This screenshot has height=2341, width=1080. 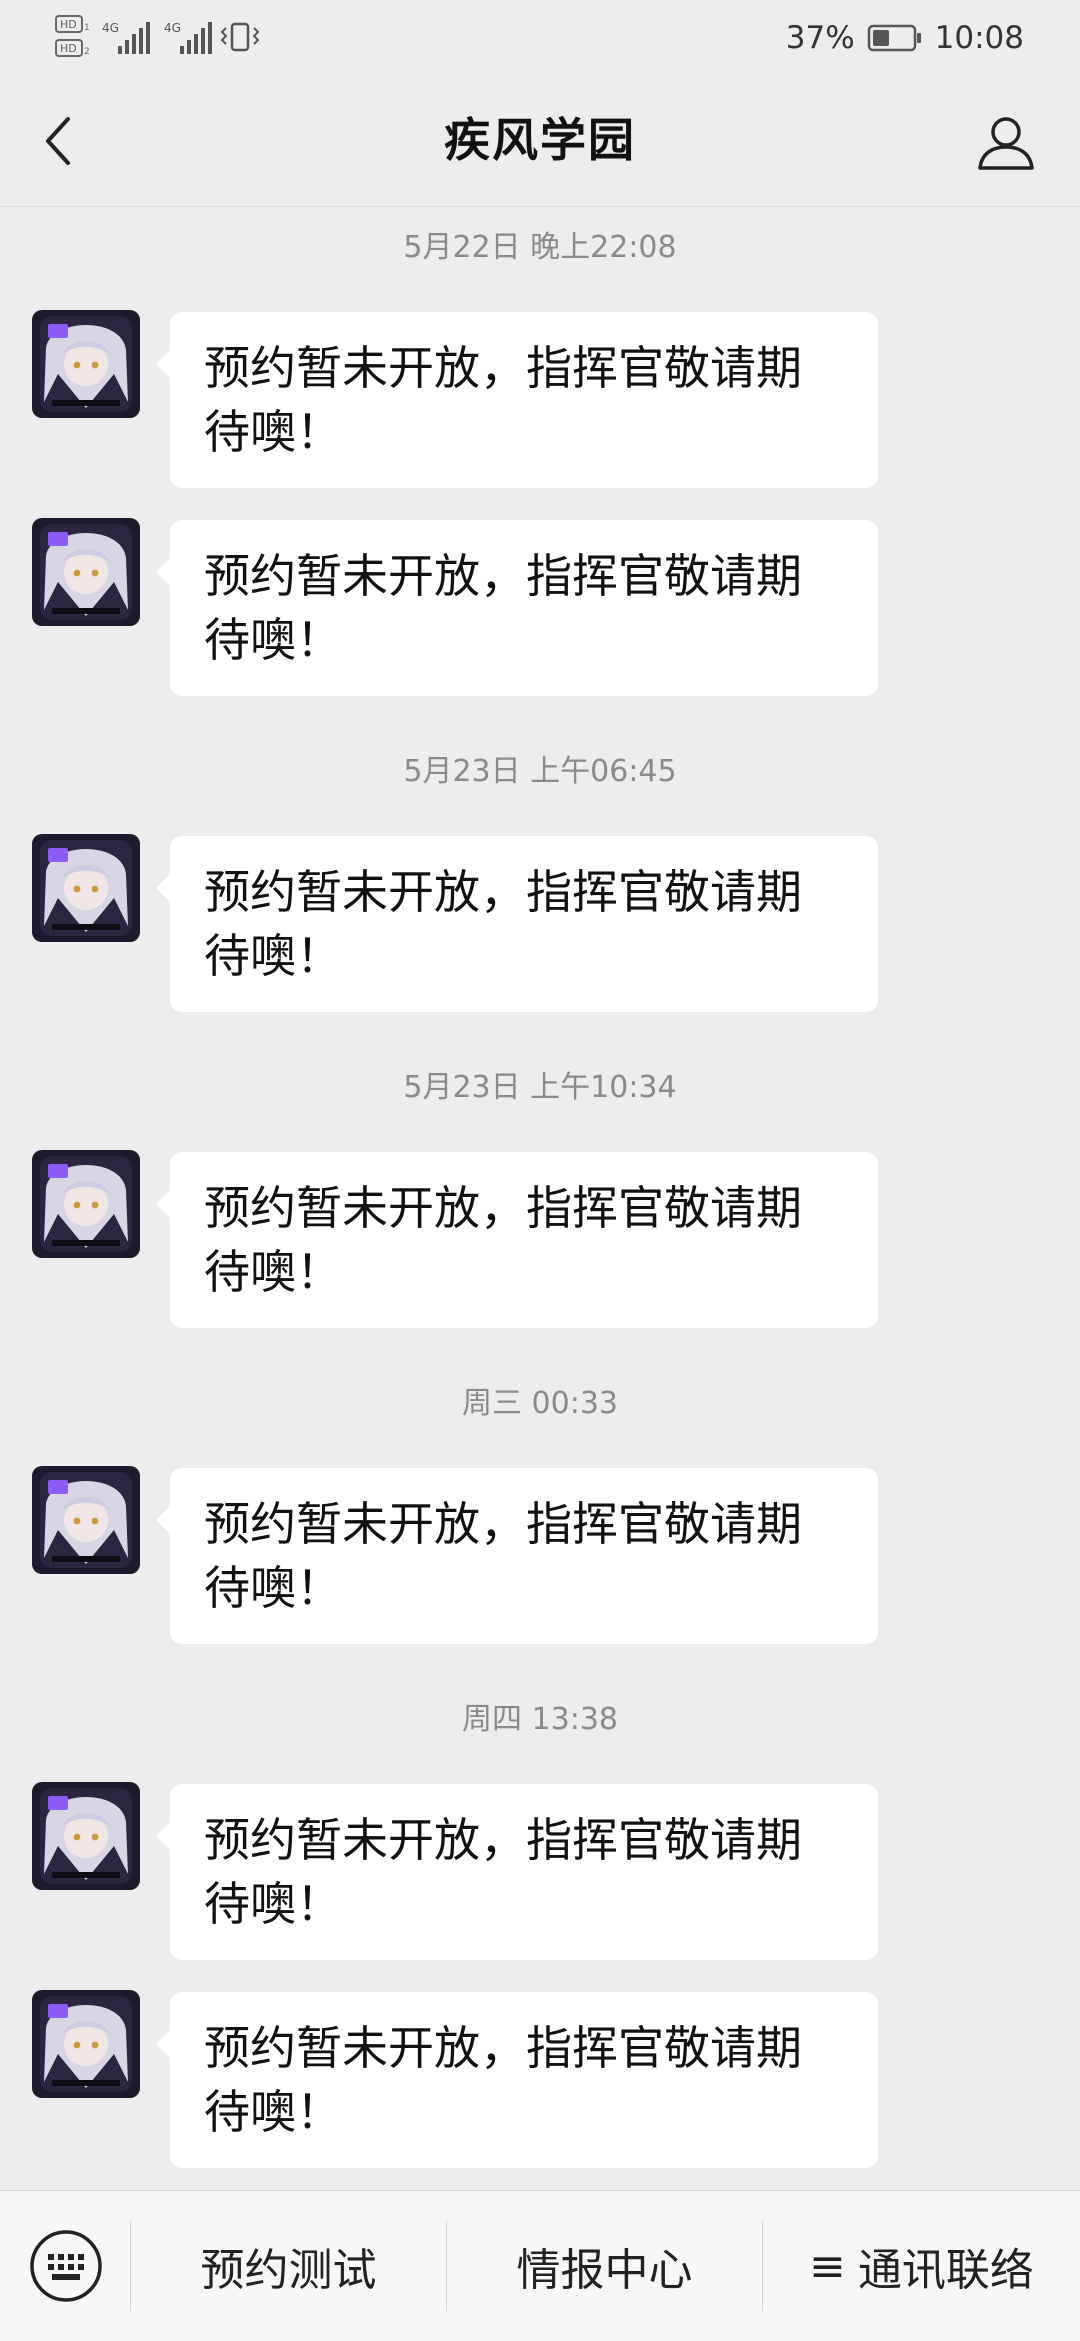 I want to click on battery-icon, so click(x=894, y=38).